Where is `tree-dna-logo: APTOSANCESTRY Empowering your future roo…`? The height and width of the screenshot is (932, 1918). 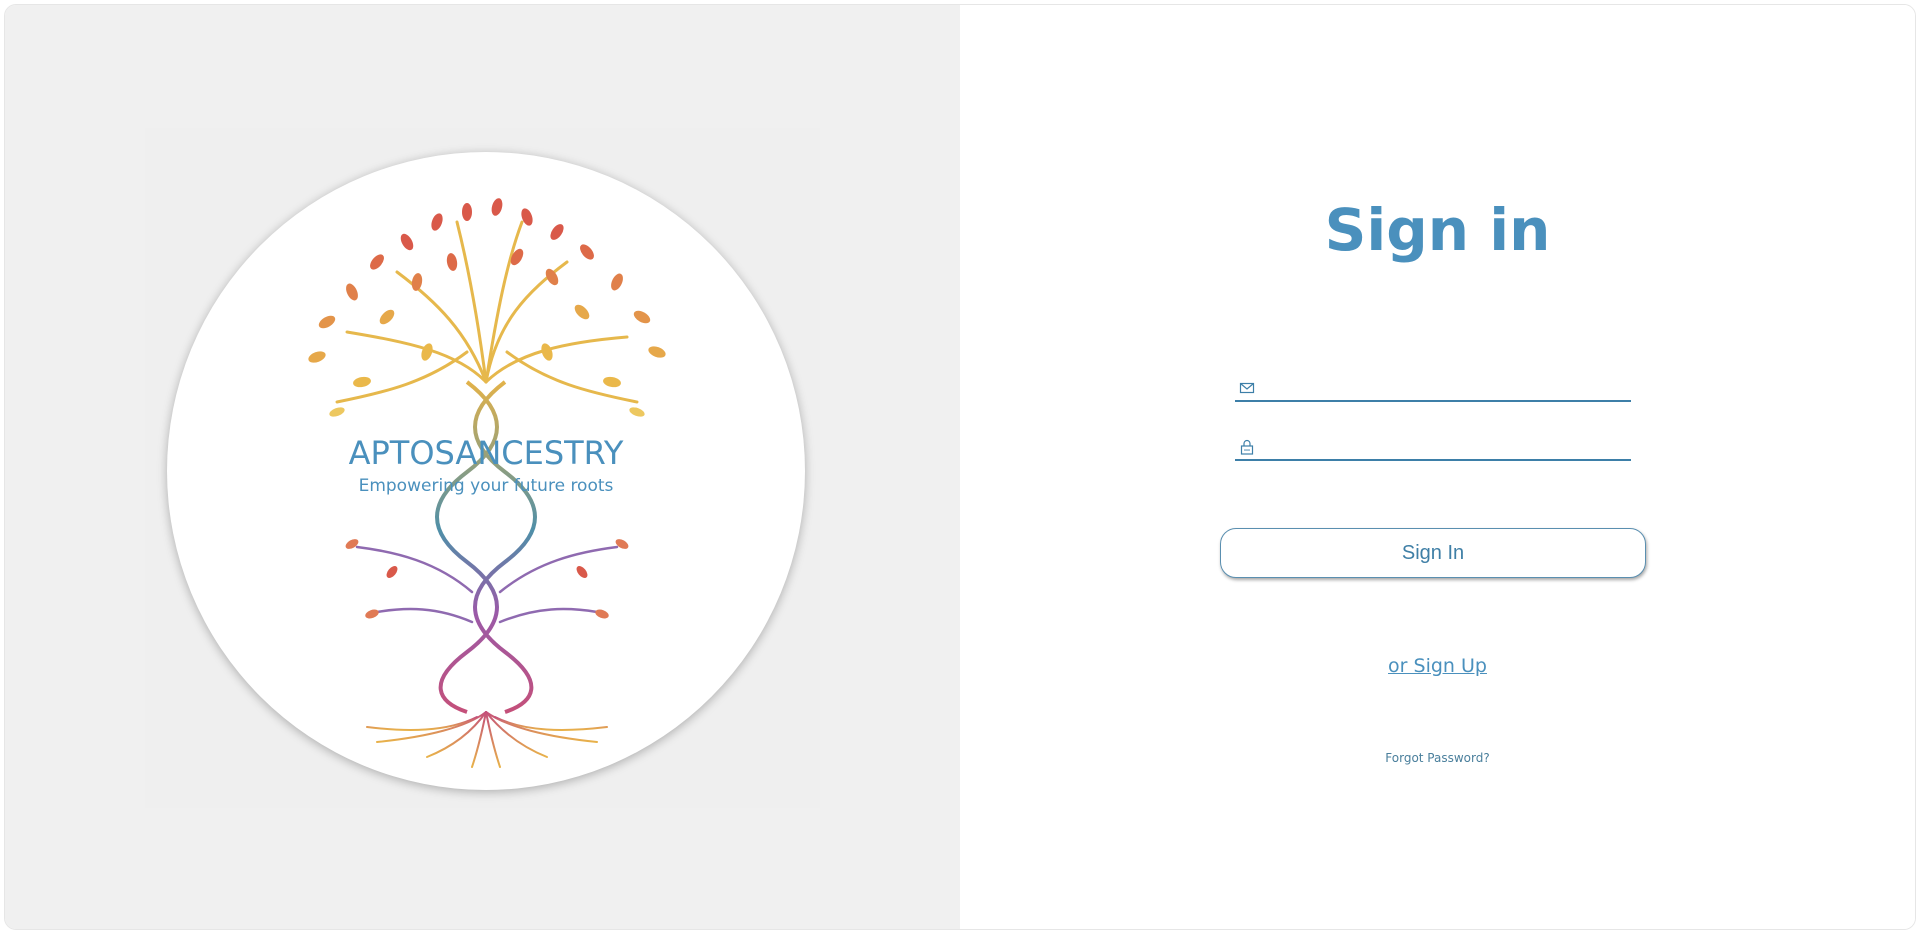 tree-dna-logo: APTOSANCESTRY Empowering your future roo… is located at coordinates (487, 483).